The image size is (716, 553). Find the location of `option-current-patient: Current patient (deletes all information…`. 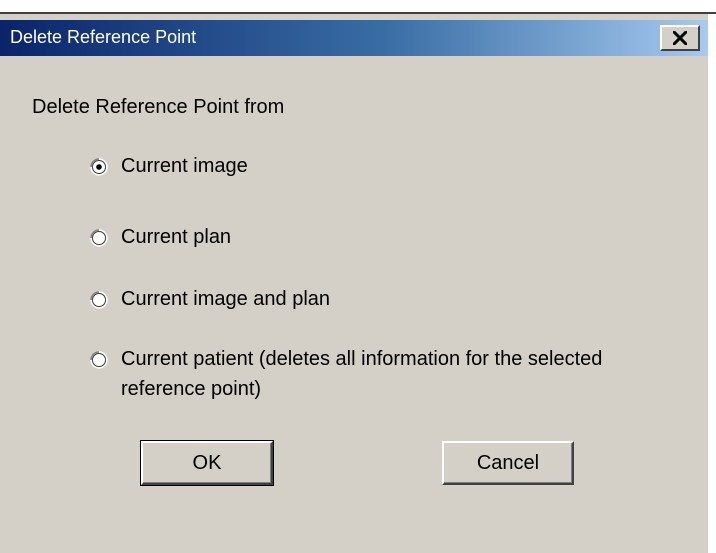

option-current-patient: Current patient (deletes all information… is located at coordinates (375, 375).